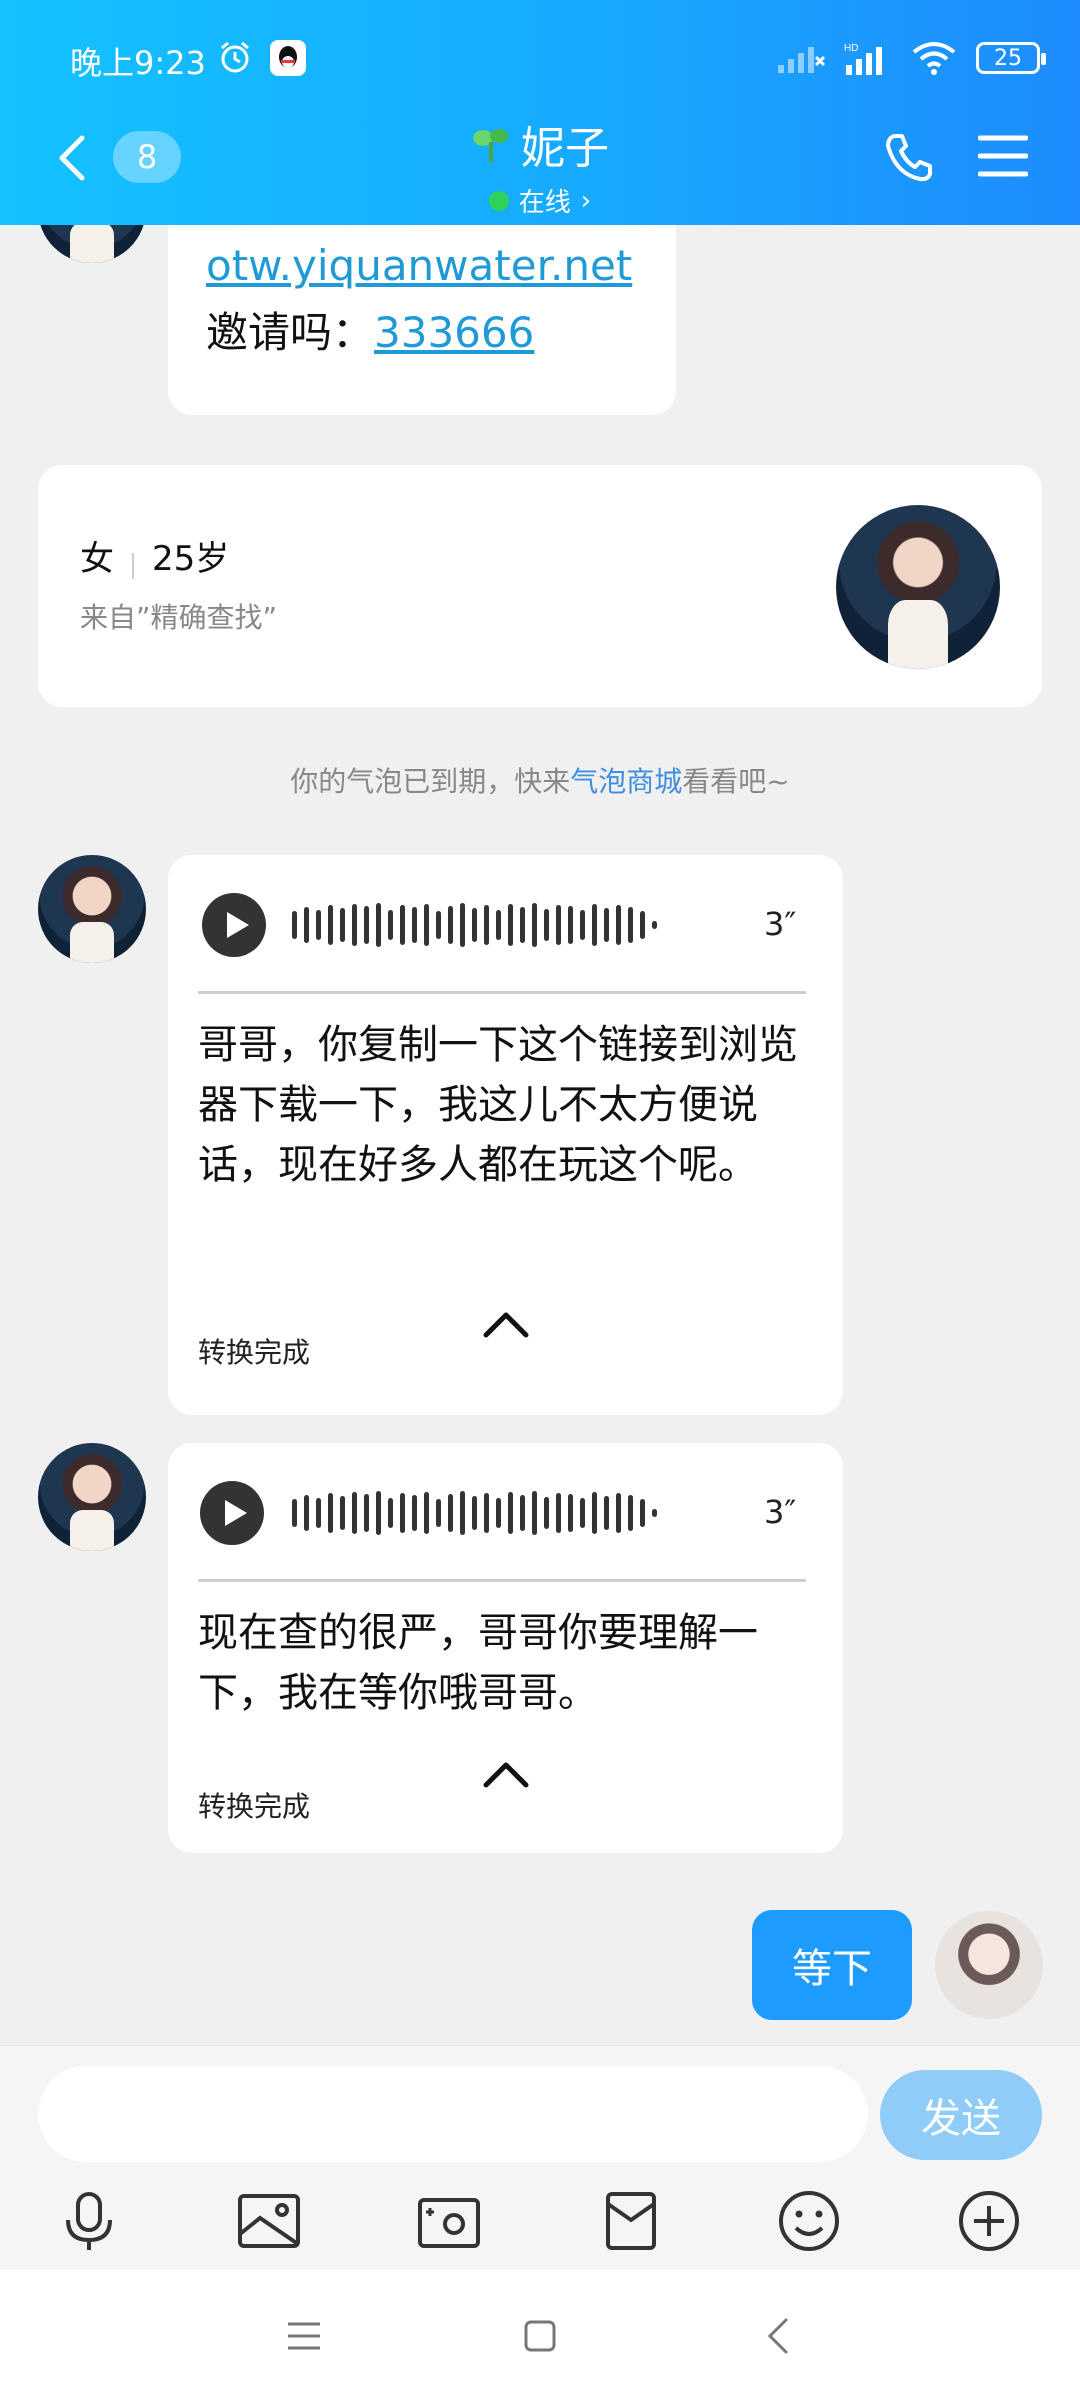 This screenshot has width=1080, height=2400. What do you see at coordinates (736, 781) in the screenshot?
I see `system-note-suffix: 看看吧~` at bounding box center [736, 781].